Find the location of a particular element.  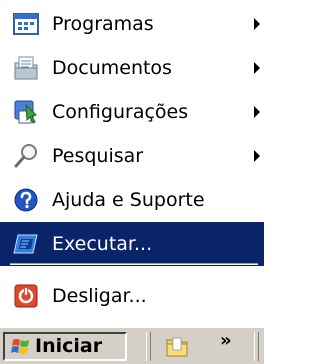

documents-icon is located at coordinates (26, 68).